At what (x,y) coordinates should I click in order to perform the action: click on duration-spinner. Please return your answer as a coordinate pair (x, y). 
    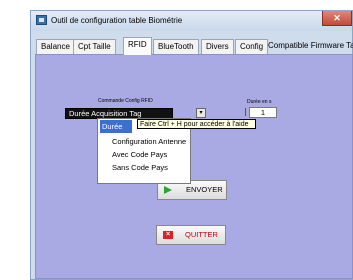
    Looking at the image, I should click on (246, 112).